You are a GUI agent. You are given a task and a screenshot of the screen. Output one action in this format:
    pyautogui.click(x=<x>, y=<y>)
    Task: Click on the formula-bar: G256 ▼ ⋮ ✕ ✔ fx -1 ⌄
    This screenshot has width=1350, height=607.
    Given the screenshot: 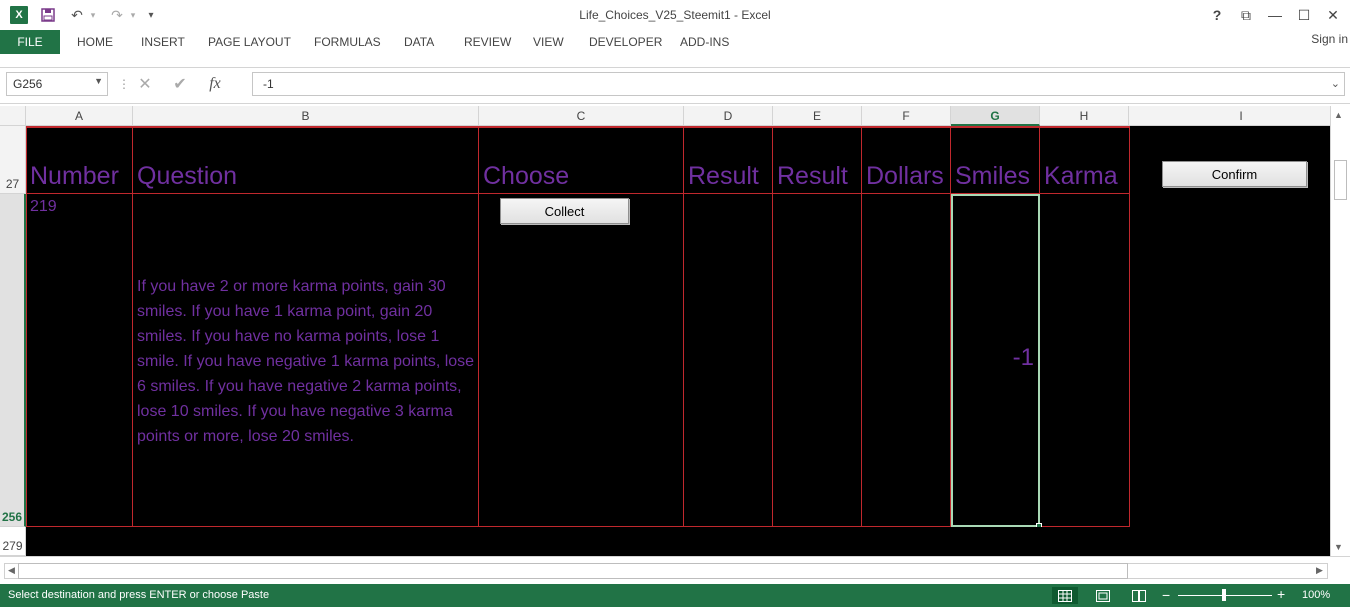 What is the action you would take?
    pyautogui.click(x=675, y=86)
    